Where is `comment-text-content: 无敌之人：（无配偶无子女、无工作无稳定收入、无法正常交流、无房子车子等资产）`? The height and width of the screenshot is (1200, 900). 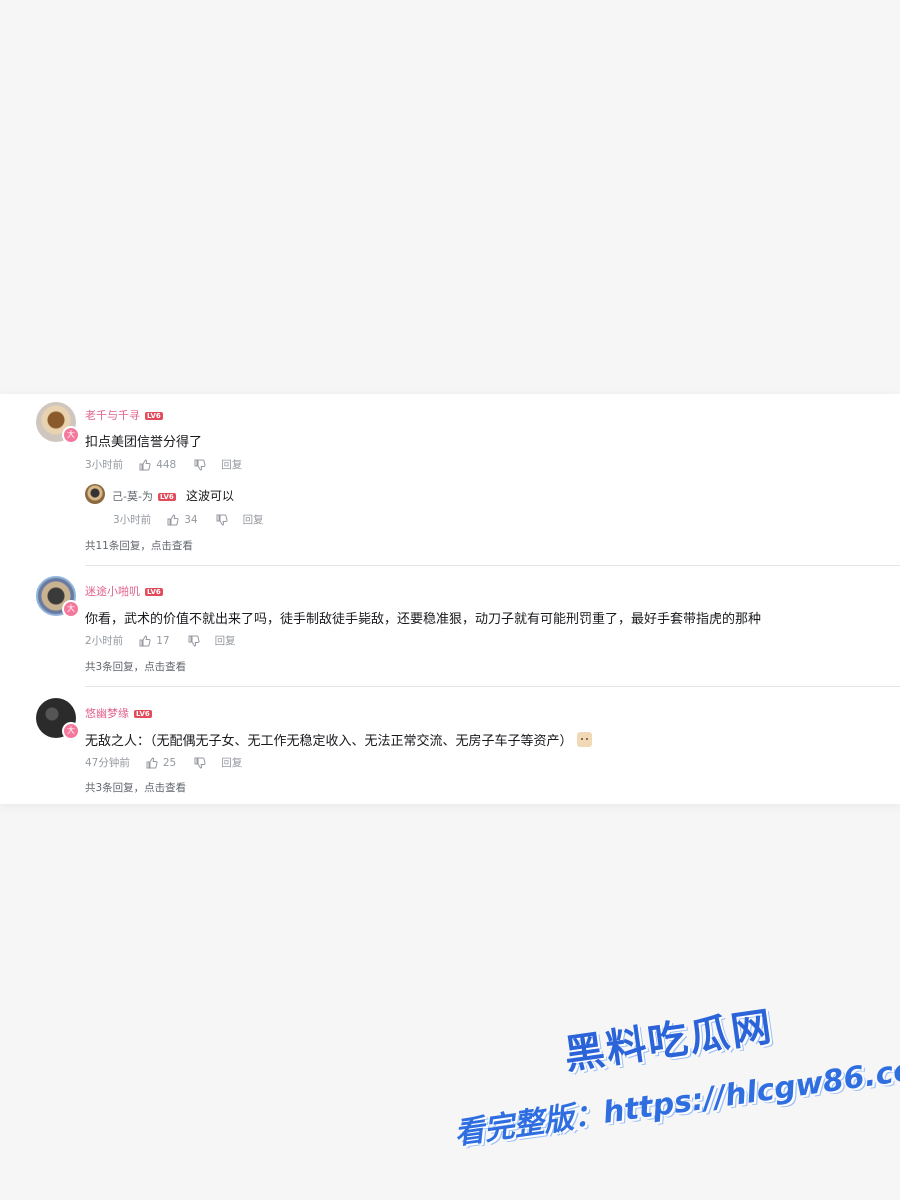 comment-text-content: 无敌之人：（无配偶无子女、无工作无稳定收入、无法正常交流、无房子车子等资产） is located at coordinates (329, 741).